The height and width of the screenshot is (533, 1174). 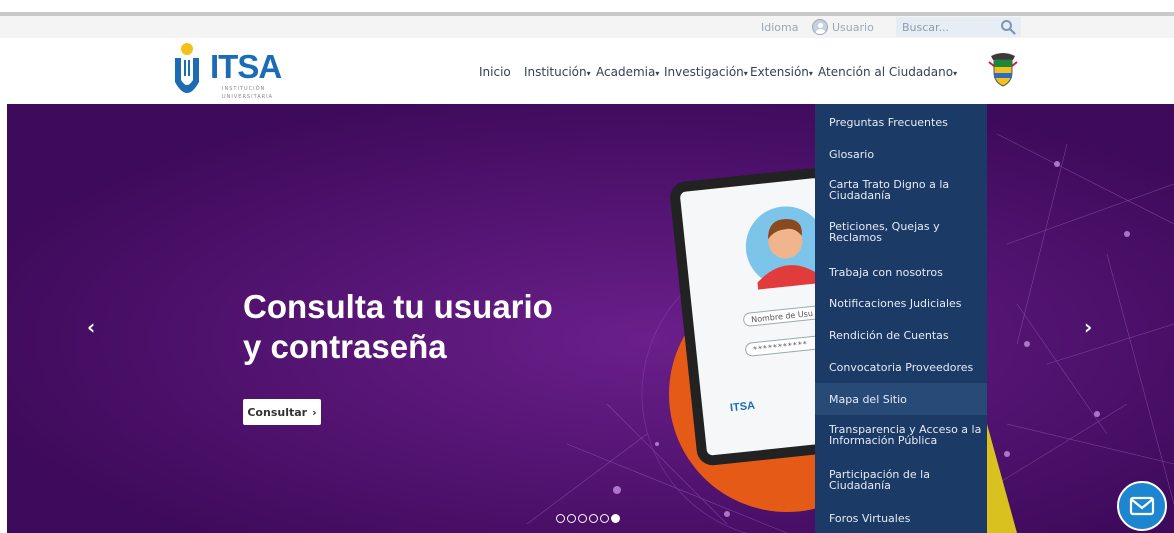 What do you see at coordinates (1091, 327) in the screenshot?
I see `carousel-next-arrow-icon: ›` at bounding box center [1091, 327].